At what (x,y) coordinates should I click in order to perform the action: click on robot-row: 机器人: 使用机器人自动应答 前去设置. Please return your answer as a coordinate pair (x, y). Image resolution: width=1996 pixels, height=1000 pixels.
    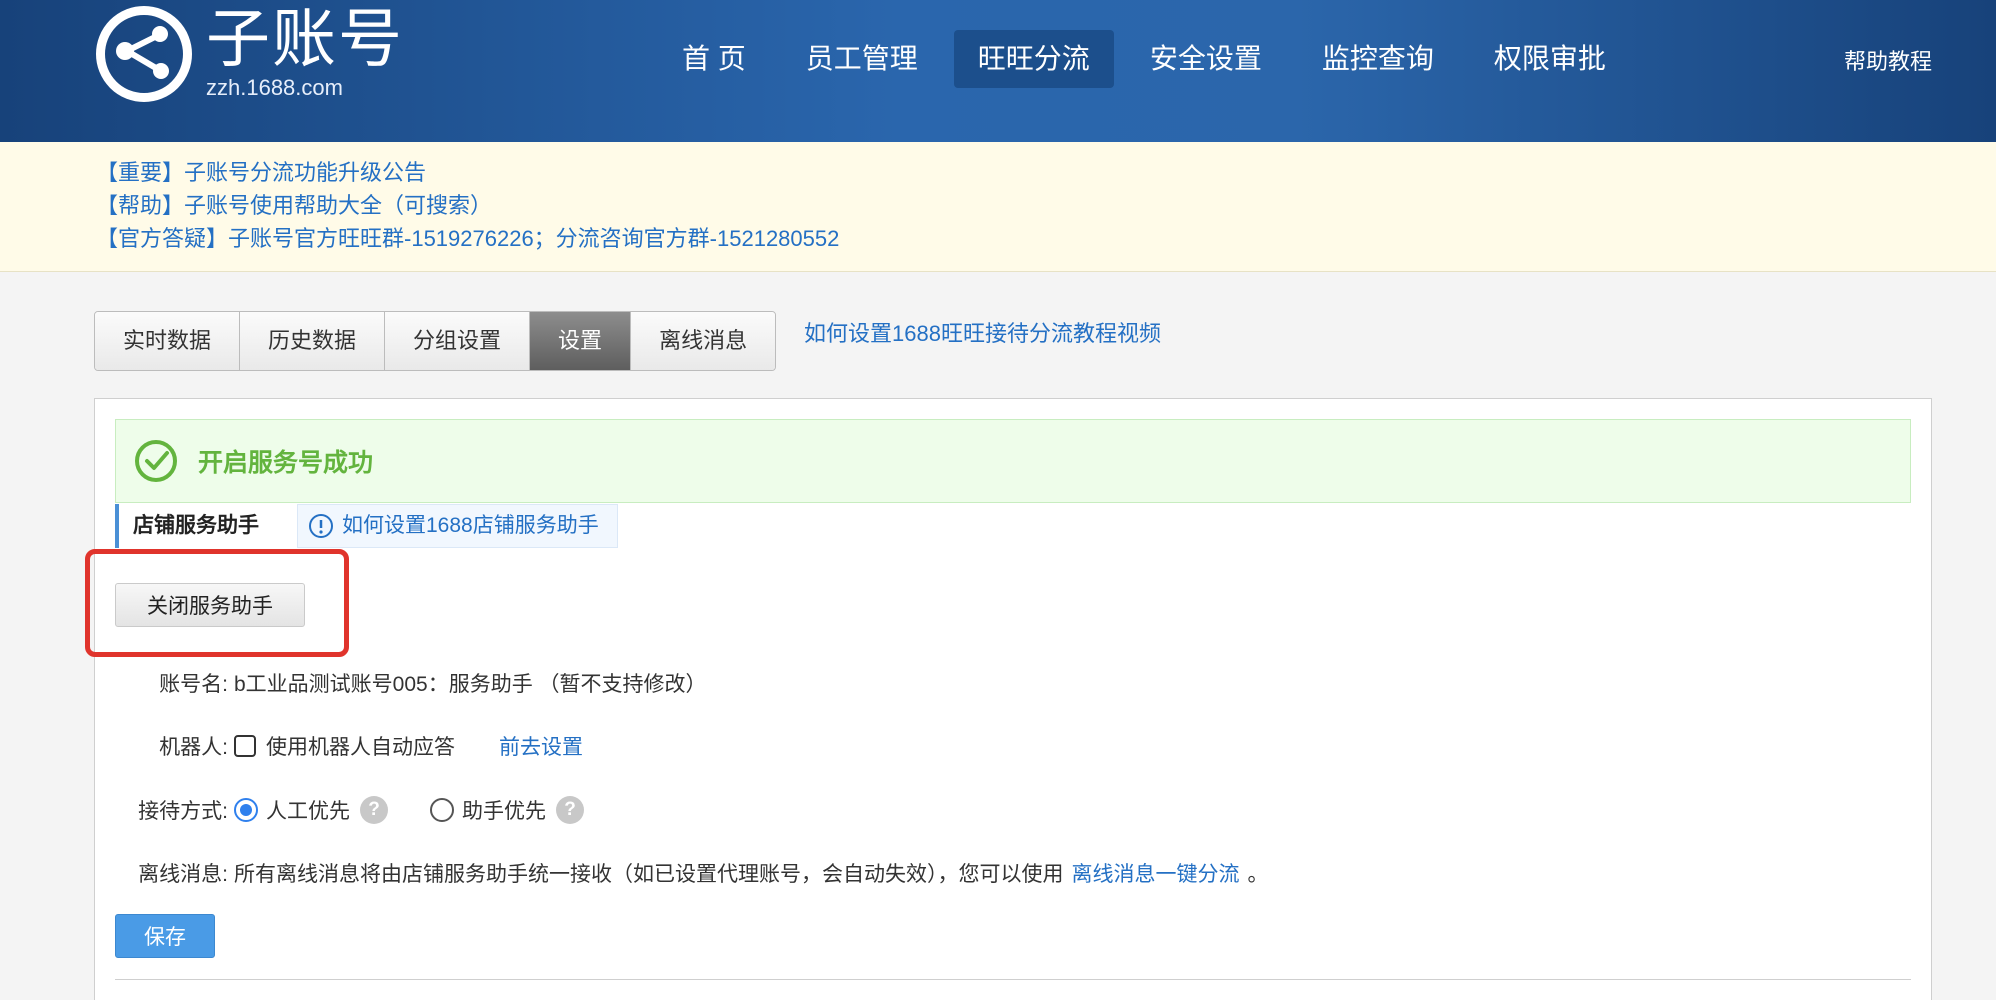
    Looking at the image, I should click on (349, 746).